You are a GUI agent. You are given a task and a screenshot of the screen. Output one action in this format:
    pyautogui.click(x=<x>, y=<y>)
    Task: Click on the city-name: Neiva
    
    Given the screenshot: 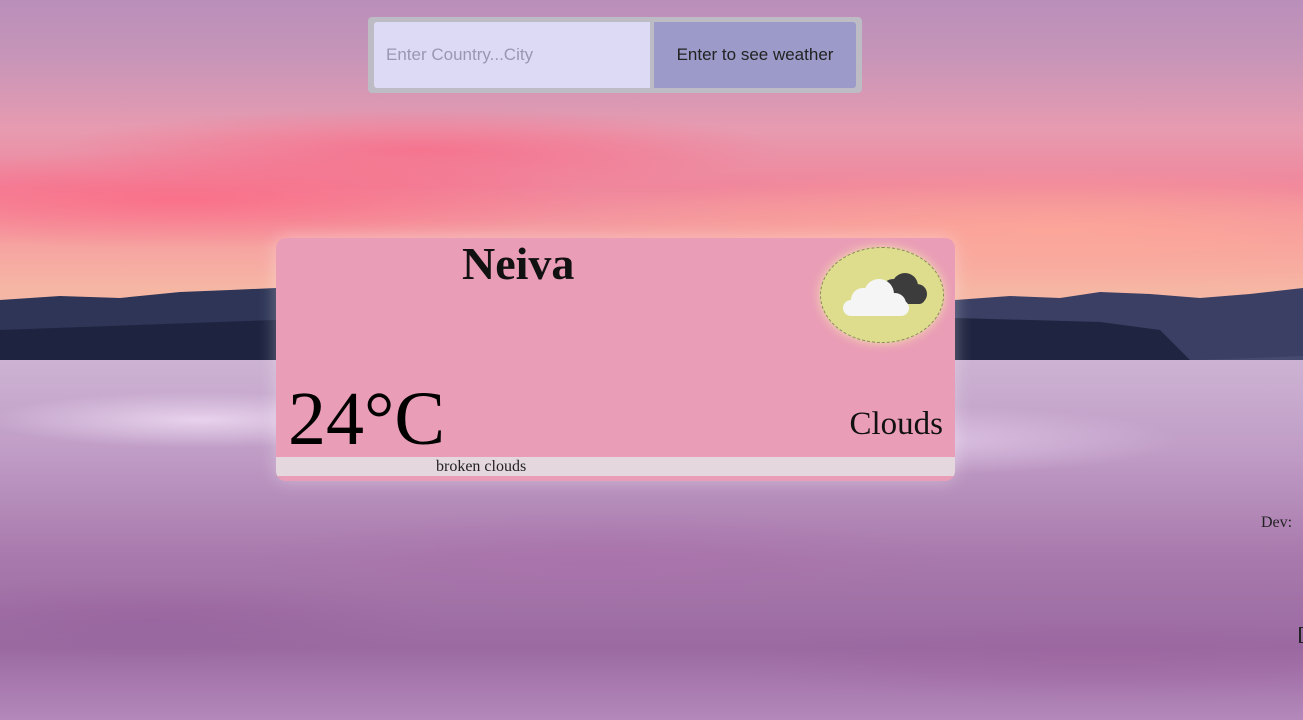 What is the action you would take?
    pyautogui.click(x=518, y=263)
    